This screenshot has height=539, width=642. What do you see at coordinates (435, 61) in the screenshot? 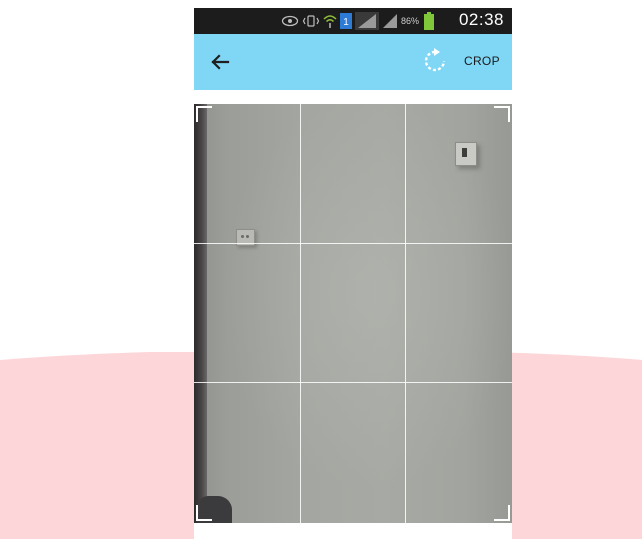
I see `rotate-icon` at bounding box center [435, 61].